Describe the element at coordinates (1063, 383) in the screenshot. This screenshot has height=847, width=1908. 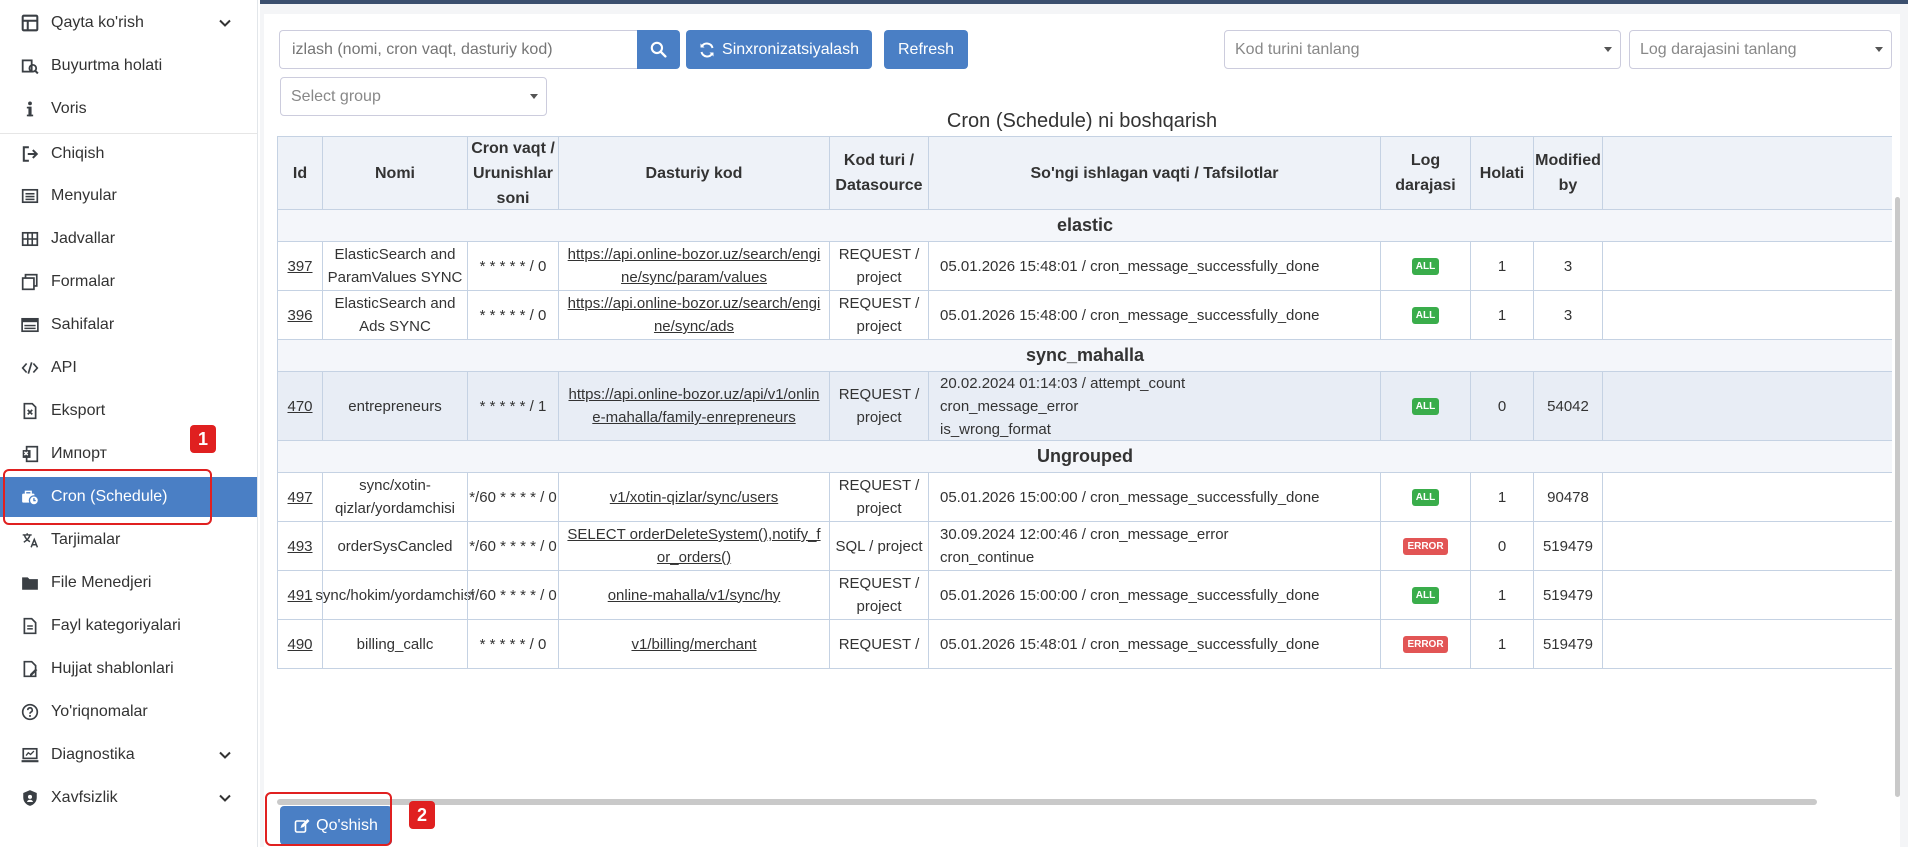
I see `detail-line: 20.02.2024 01:14:03 / attempt_count` at that location.